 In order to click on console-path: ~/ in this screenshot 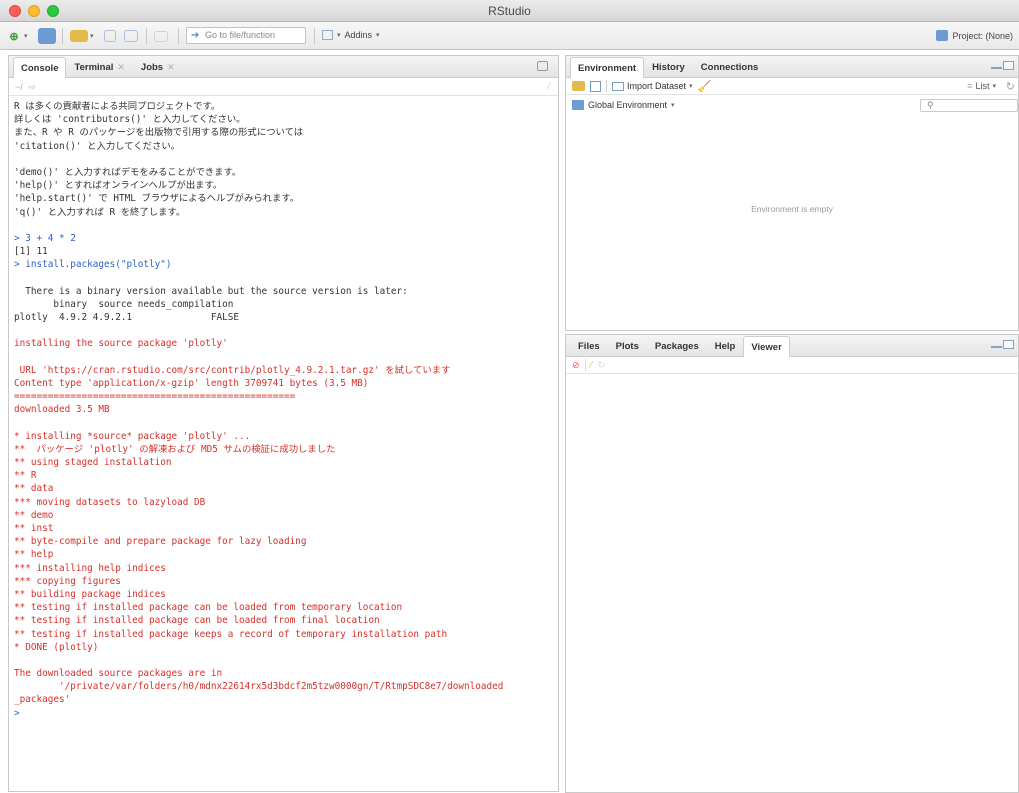, I will do `click(19, 87)`.